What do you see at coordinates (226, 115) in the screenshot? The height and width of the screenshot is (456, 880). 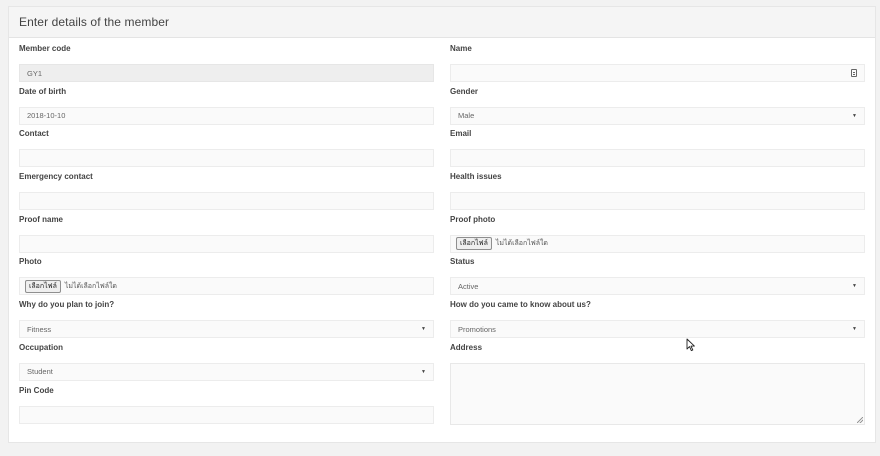 I see `dob-input: 2018-10-10` at bounding box center [226, 115].